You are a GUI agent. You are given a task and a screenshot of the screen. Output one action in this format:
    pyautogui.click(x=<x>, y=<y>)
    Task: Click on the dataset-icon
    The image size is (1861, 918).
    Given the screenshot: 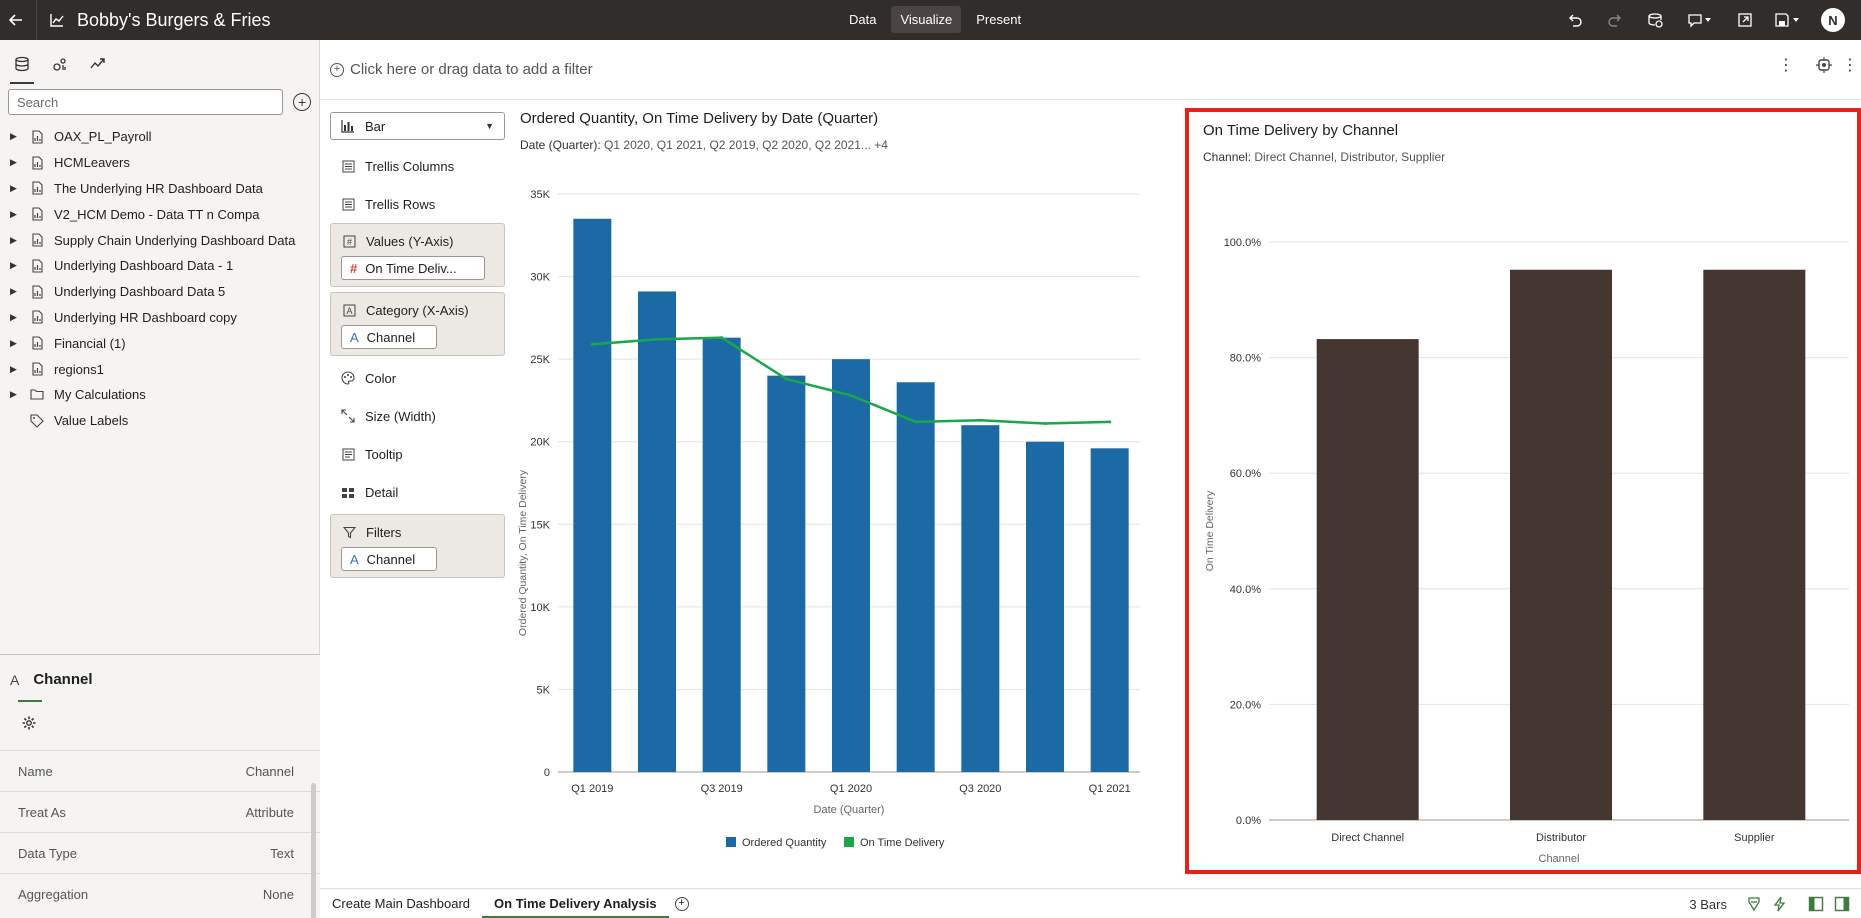 What is the action you would take?
    pyautogui.click(x=37, y=137)
    